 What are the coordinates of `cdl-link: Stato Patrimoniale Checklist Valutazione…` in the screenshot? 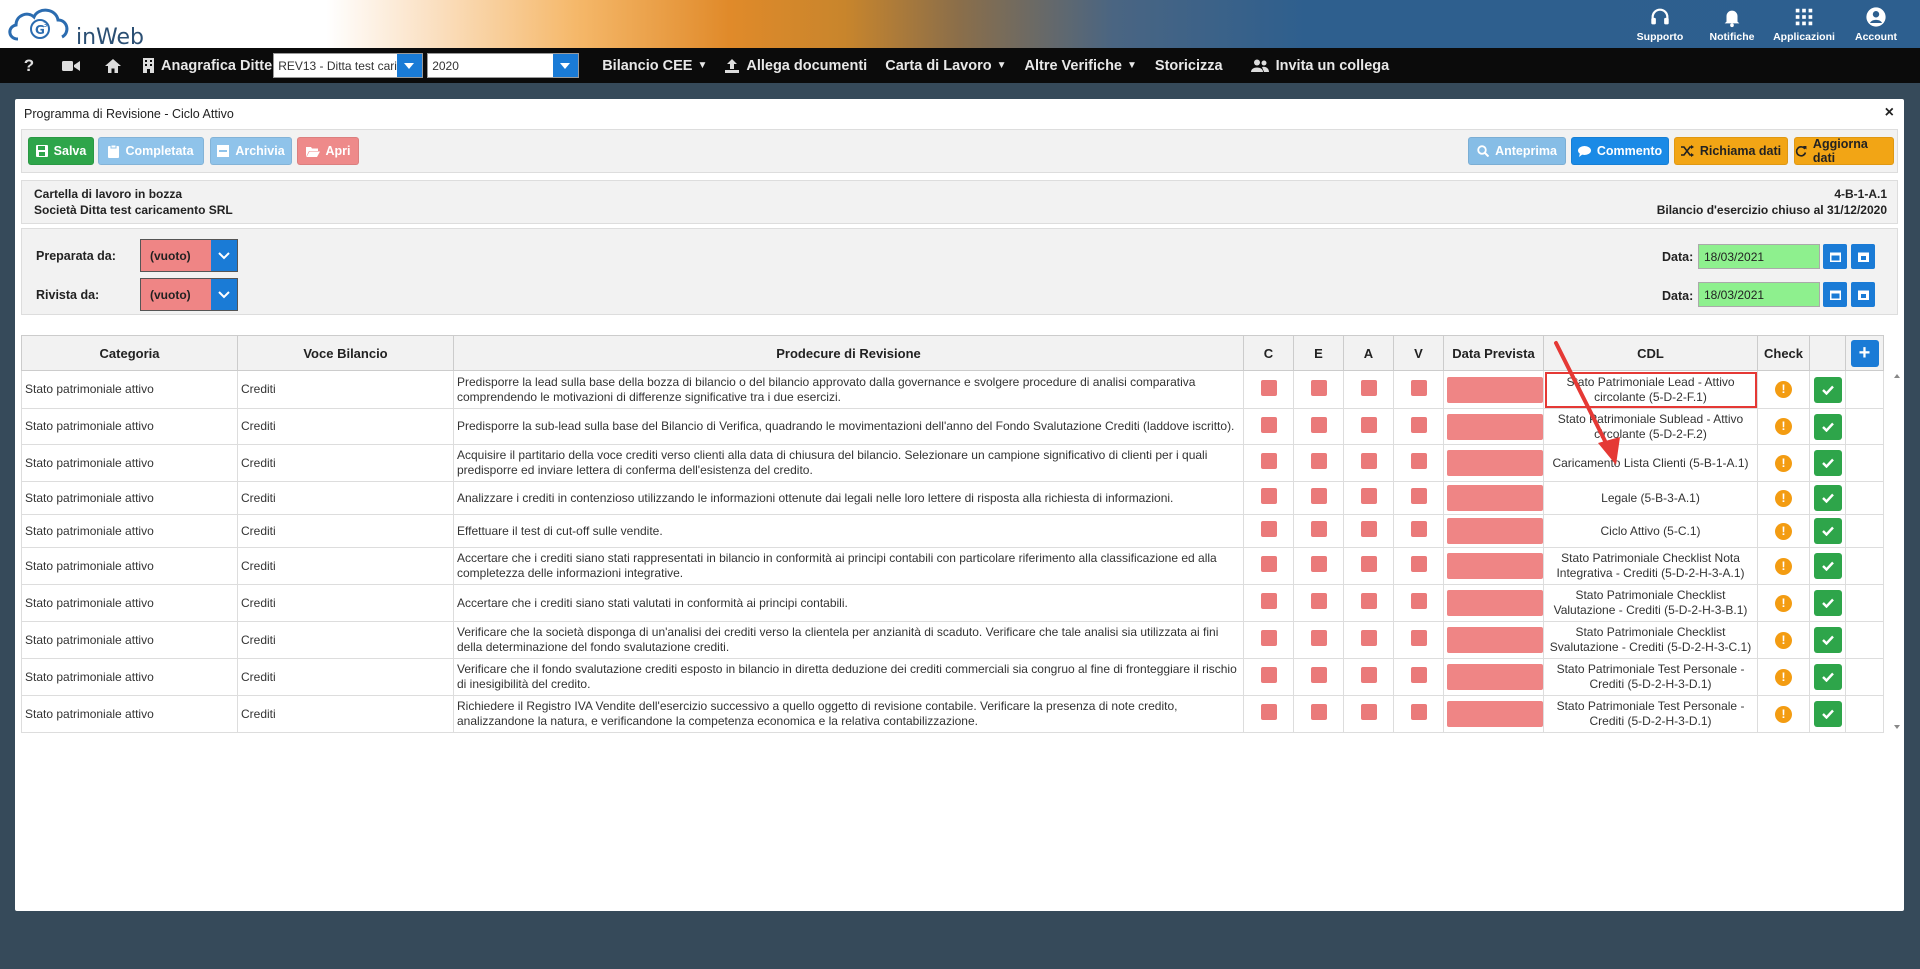 It's located at (1651, 602).